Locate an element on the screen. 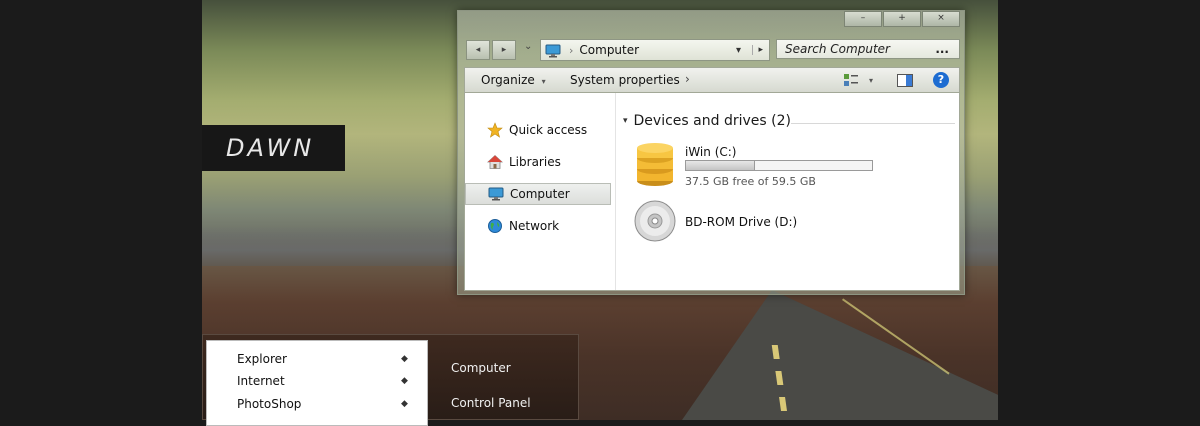 The height and width of the screenshot is (426, 1200). optical-disc-icon is located at coordinates (655, 223).